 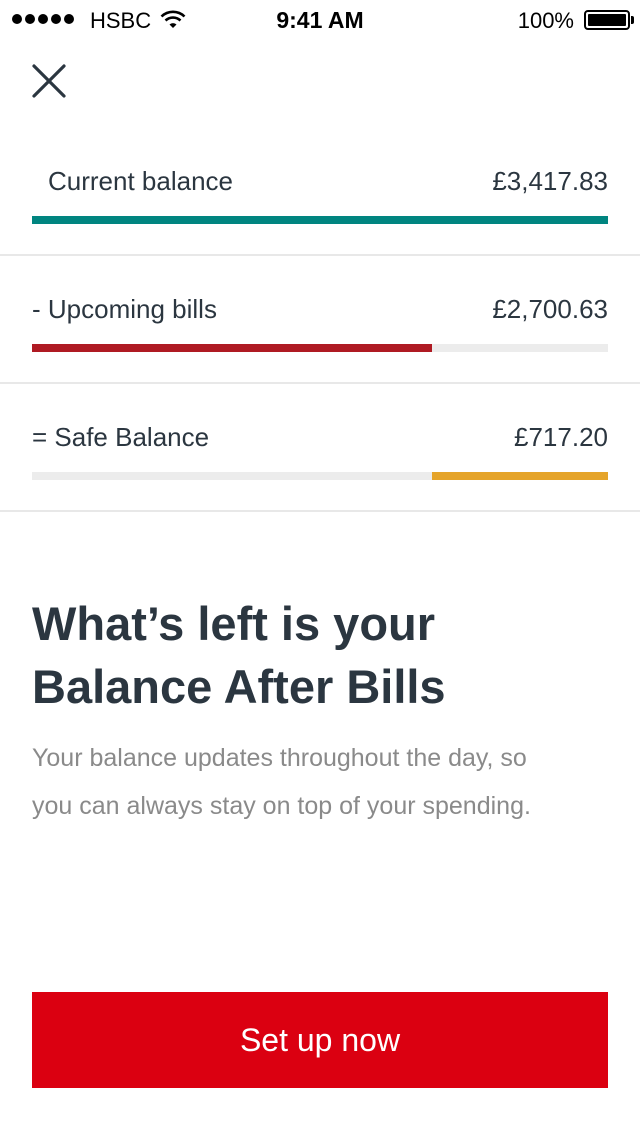 I want to click on upcoming-bills-bar, so click(x=232, y=348).